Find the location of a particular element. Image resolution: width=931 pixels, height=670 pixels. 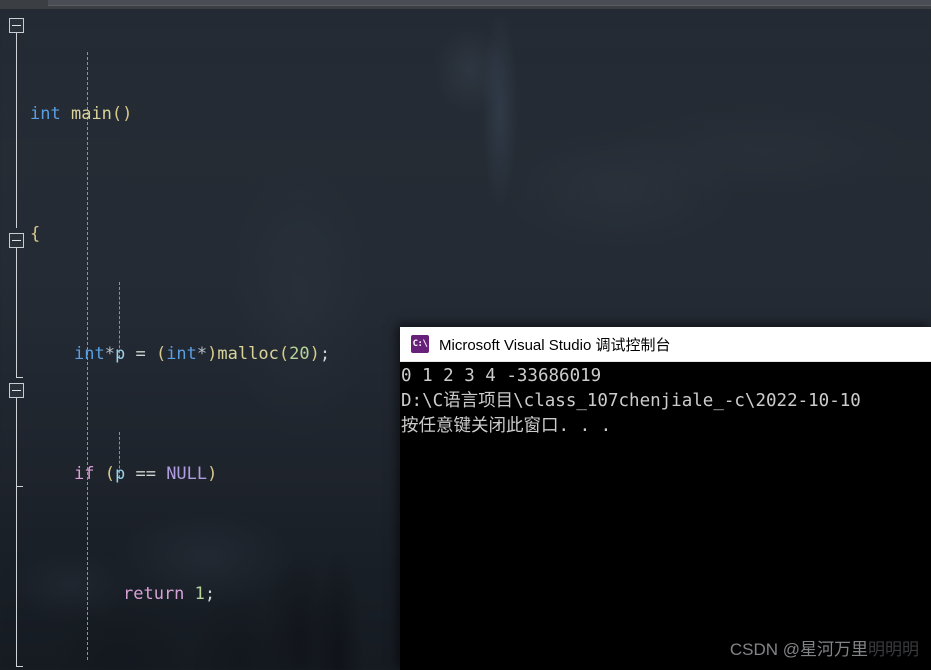

code-line: int*p = (int*)malloc(20); is located at coordinates (165, 354).